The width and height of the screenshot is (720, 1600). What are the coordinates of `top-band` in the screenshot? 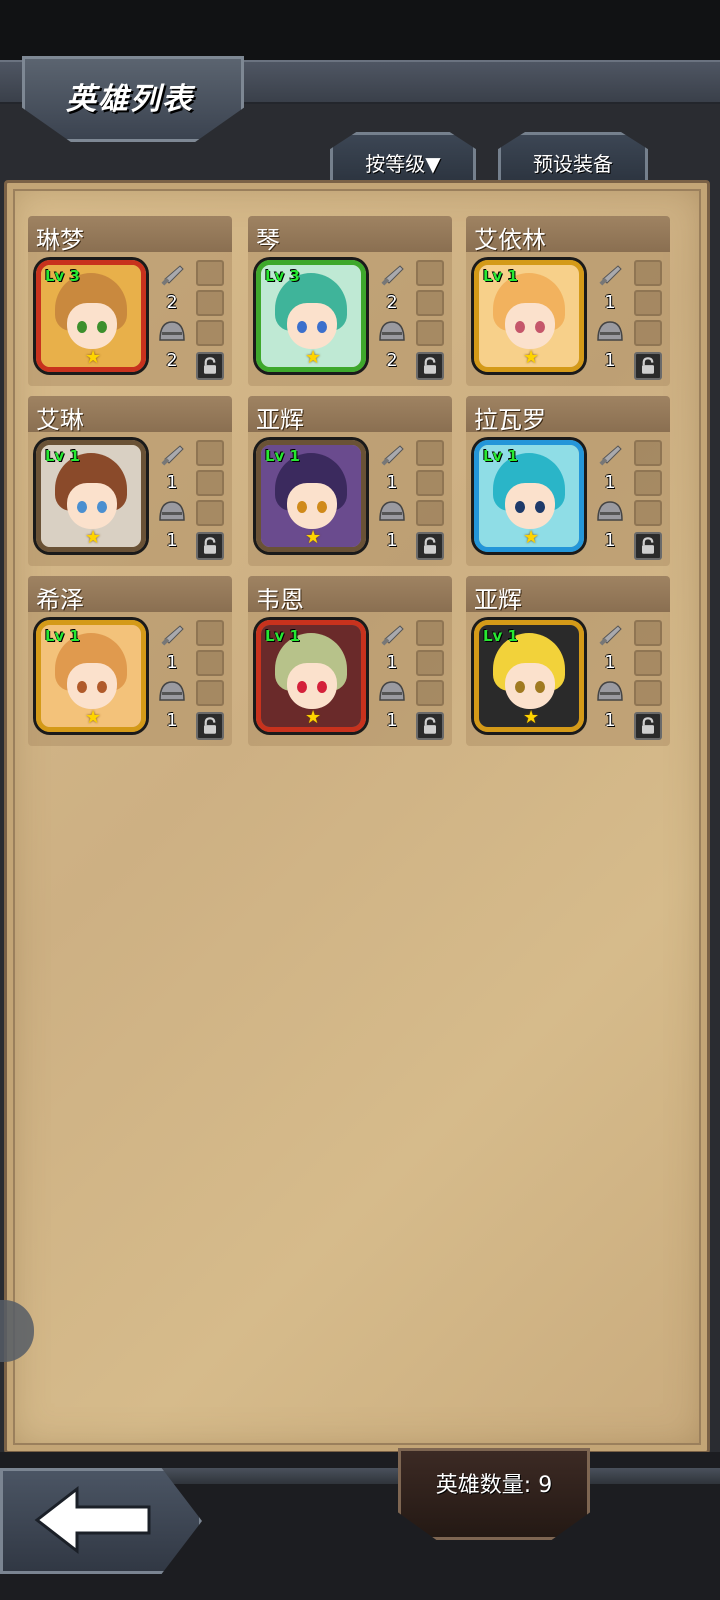 It's located at (360, 30).